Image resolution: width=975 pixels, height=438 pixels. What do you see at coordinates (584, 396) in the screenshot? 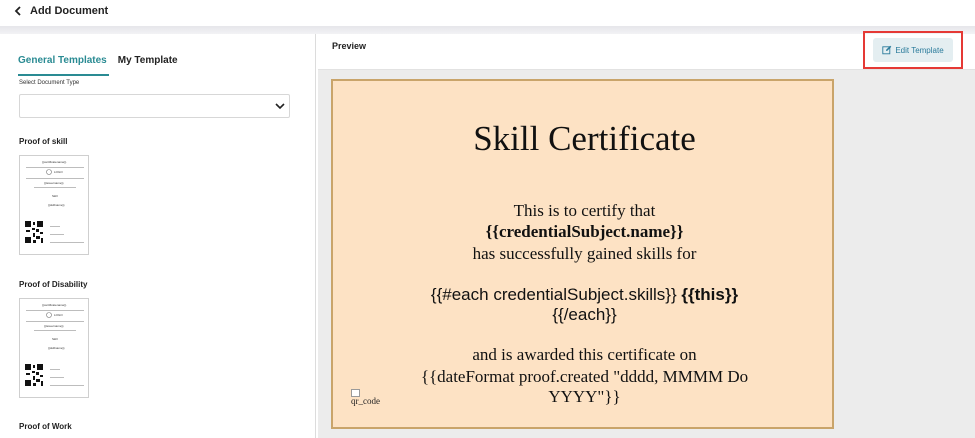
I see `certificate-date-format-end: YYYY"}}` at bounding box center [584, 396].